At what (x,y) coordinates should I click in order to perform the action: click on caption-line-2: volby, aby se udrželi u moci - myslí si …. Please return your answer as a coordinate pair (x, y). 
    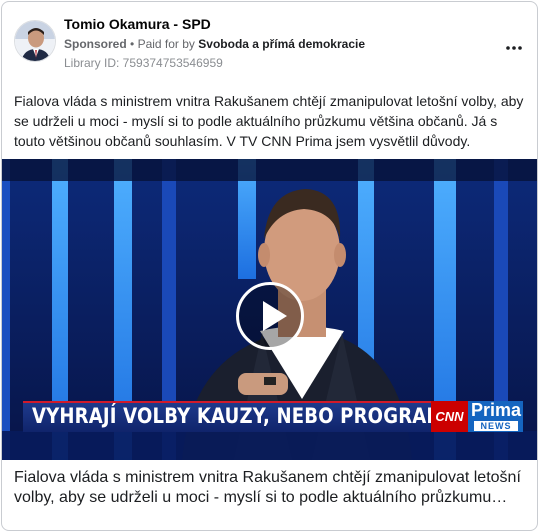
    Looking at the image, I should click on (261, 497).